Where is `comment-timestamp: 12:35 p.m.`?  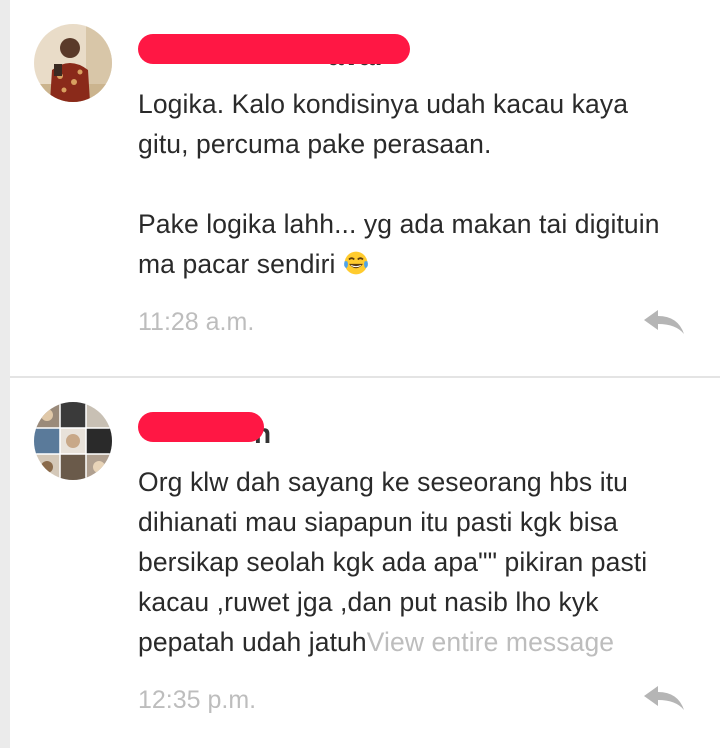 comment-timestamp: 12:35 p.m. is located at coordinates (197, 700).